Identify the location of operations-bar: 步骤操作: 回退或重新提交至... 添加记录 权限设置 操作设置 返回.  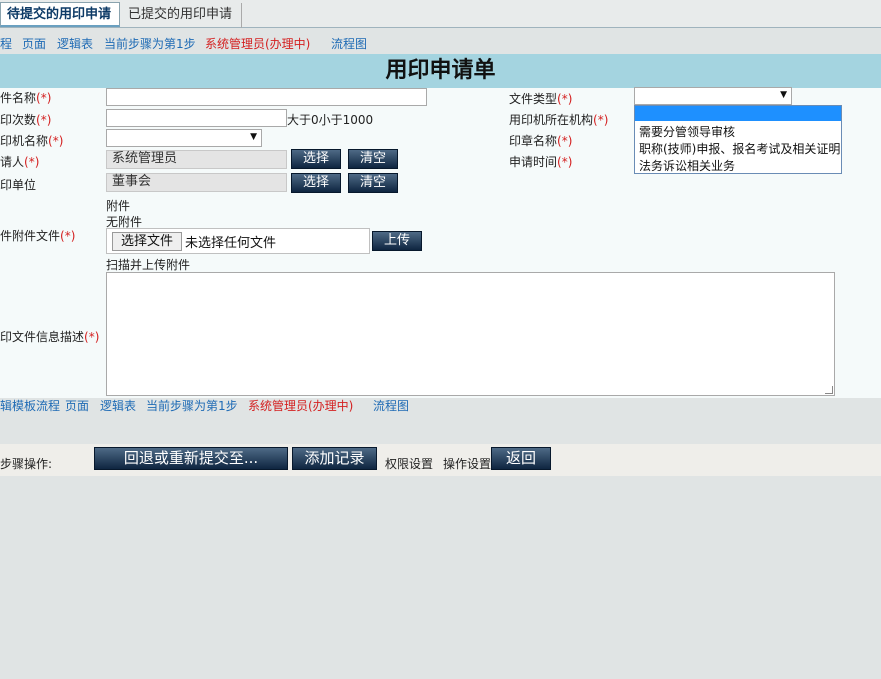
(440, 460).